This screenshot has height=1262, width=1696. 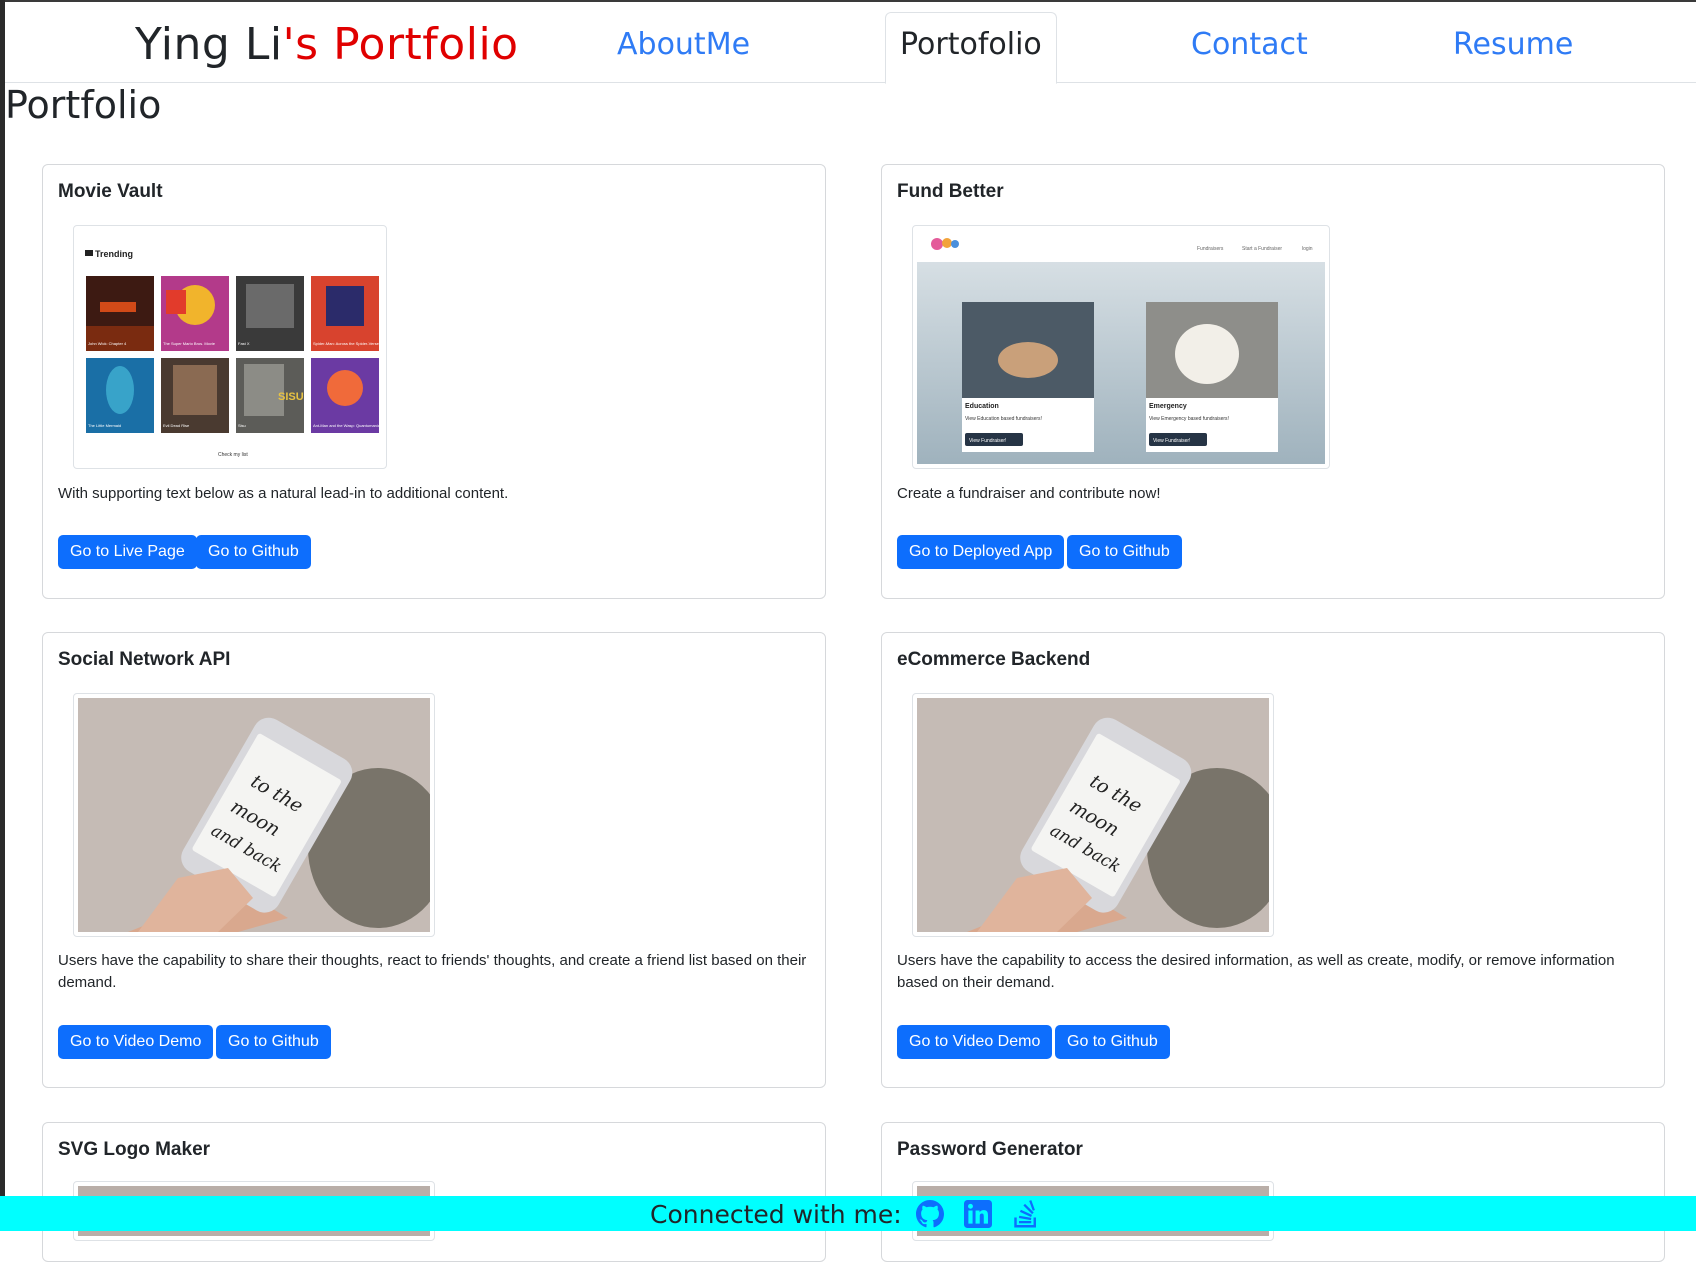 What do you see at coordinates (1273, 1192) in the screenshot?
I see `project-card-password-generator: Password Generator` at bounding box center [1273, 1192].